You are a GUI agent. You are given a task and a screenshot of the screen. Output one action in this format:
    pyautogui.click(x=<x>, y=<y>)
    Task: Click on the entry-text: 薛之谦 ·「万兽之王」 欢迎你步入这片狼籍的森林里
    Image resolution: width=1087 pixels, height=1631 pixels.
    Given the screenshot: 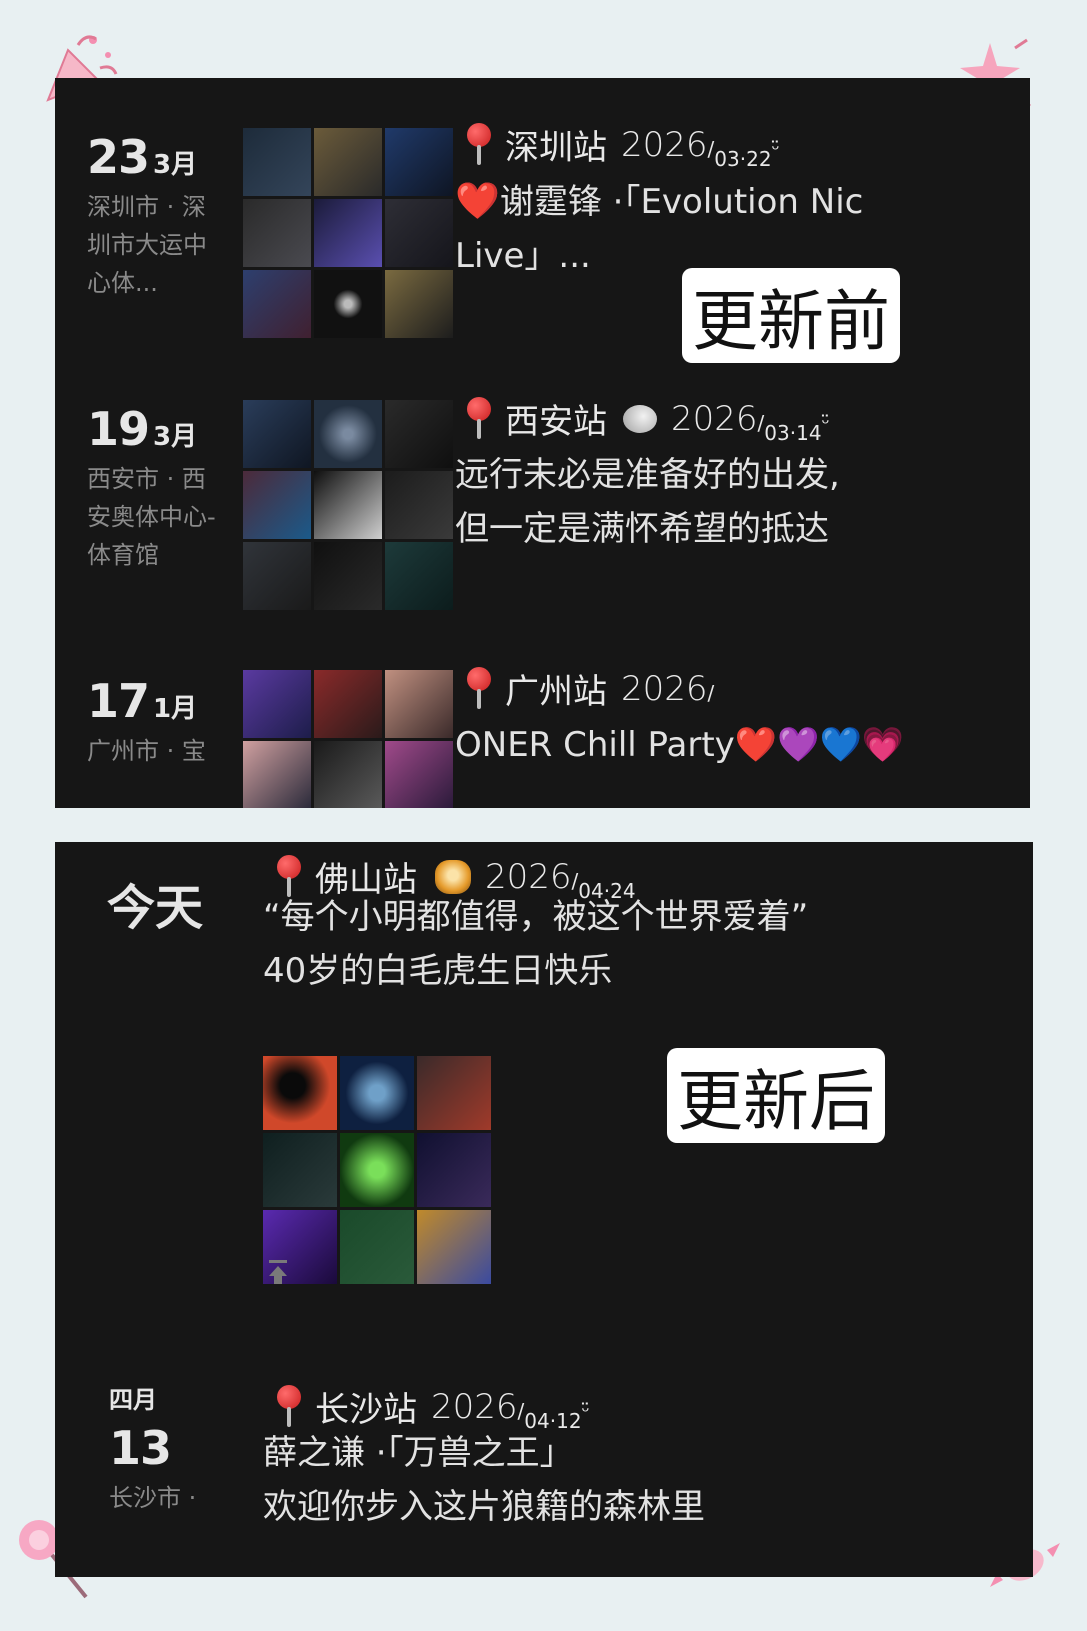 What is the action you would take?
    pyautogui.click(x=484, y=1480)
    